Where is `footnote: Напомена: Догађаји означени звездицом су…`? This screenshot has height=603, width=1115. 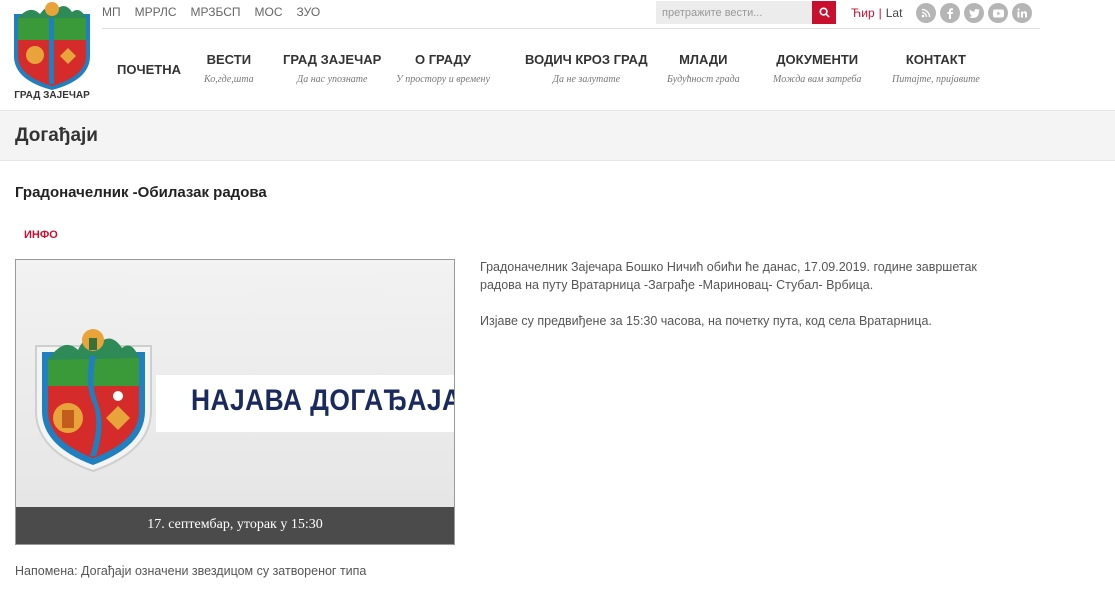
footnote: Напомена: Догађаји означени звездицом су… is located at coordinates (191, 571).